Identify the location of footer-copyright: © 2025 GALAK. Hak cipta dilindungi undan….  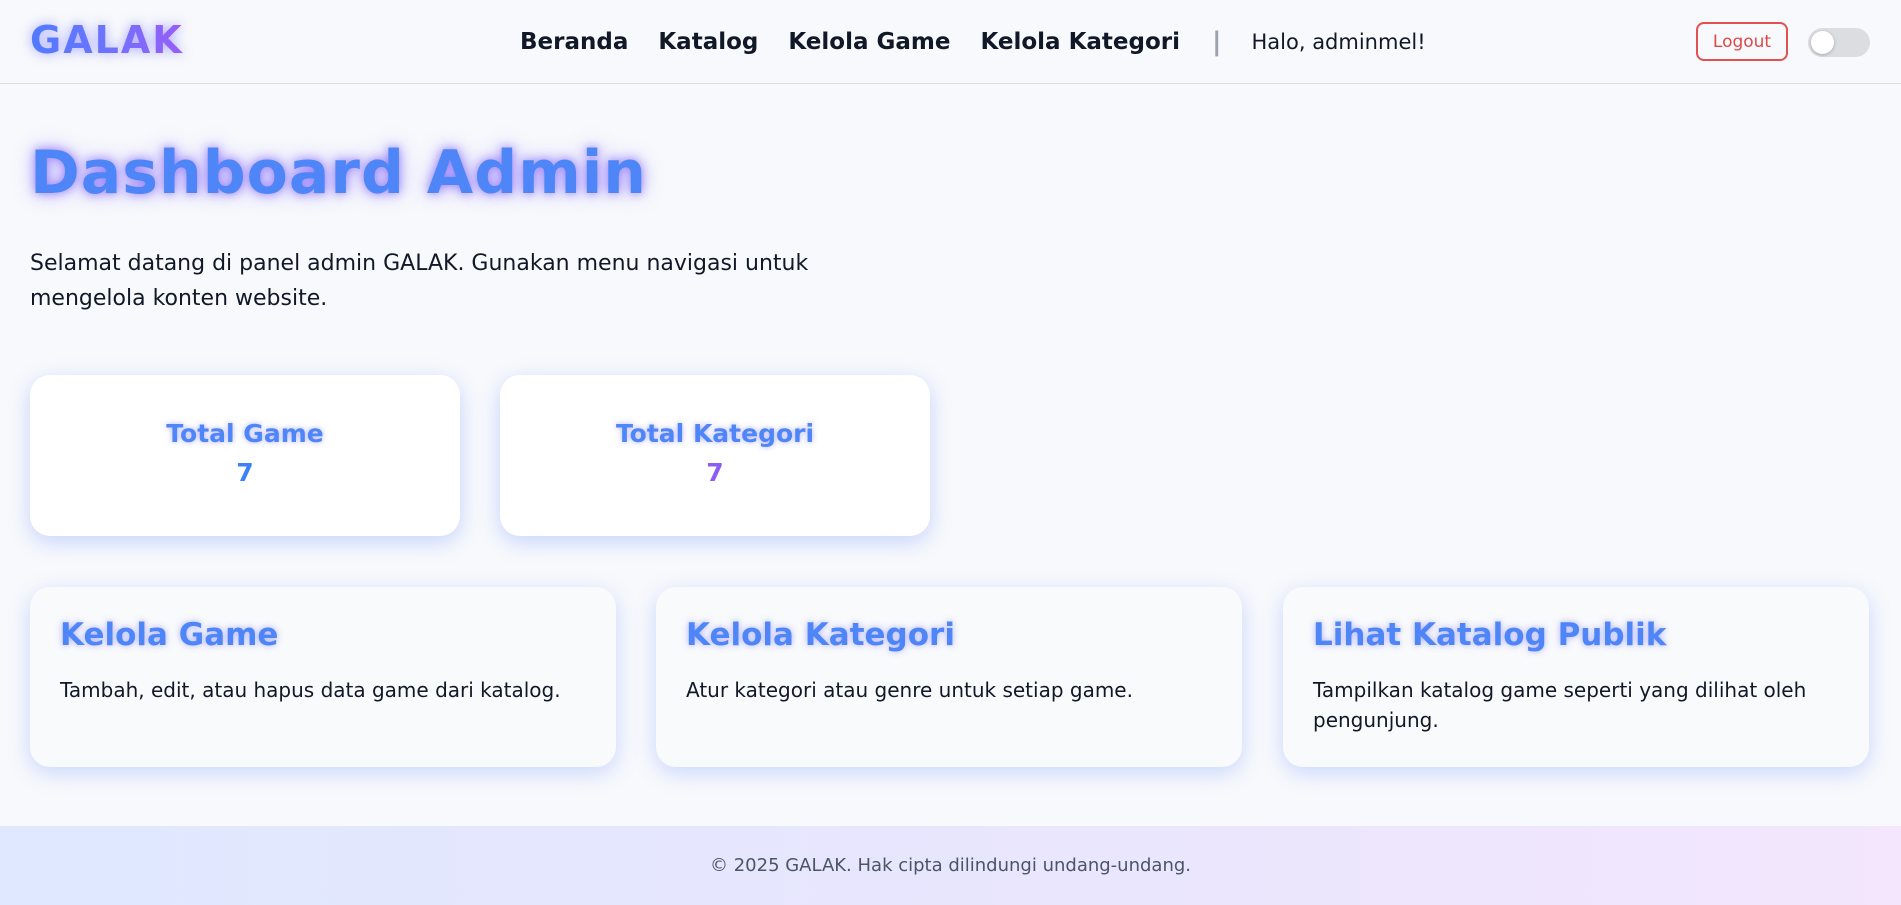
(950, 865).